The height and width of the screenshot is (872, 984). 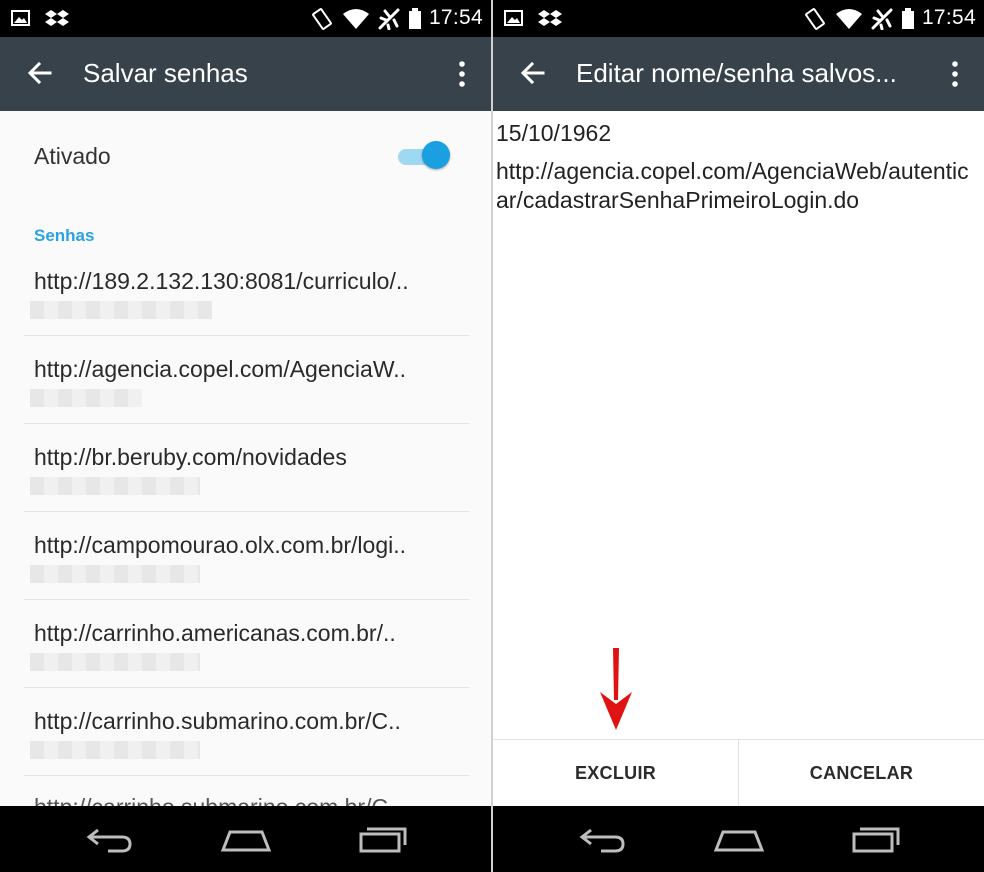 I want to click on switch-thumb, so click(x=436, y=155).